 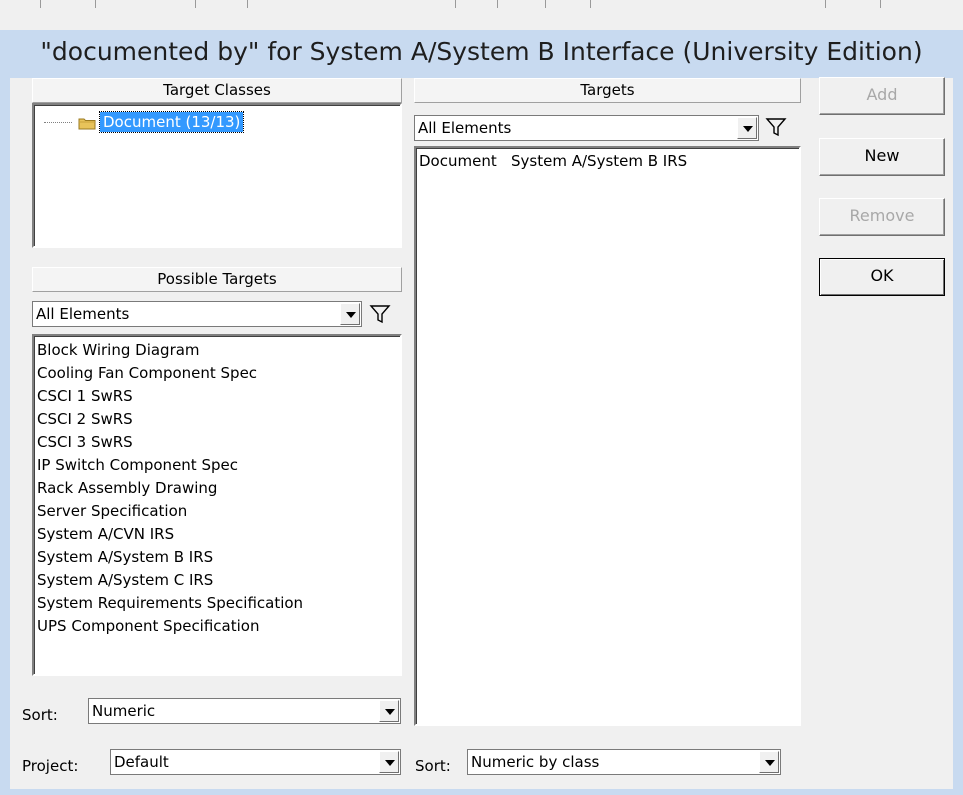 I want to click on list-item: CSCI 1 SwRS, so click(x=217, y=396).